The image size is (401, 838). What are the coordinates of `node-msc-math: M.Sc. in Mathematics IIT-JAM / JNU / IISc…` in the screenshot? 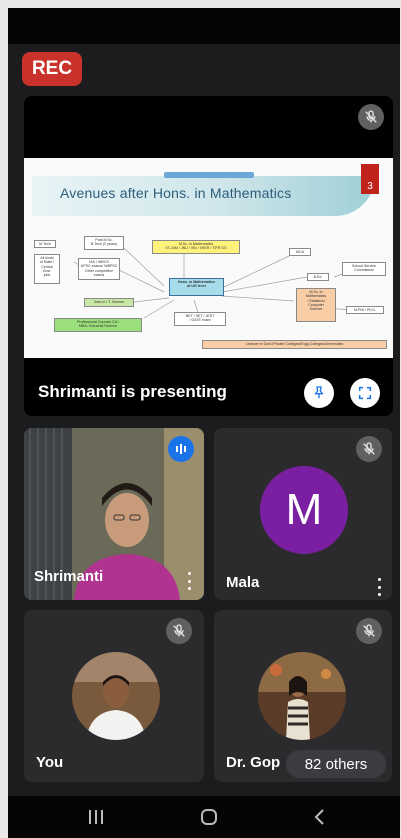 It's located at (196, 247).